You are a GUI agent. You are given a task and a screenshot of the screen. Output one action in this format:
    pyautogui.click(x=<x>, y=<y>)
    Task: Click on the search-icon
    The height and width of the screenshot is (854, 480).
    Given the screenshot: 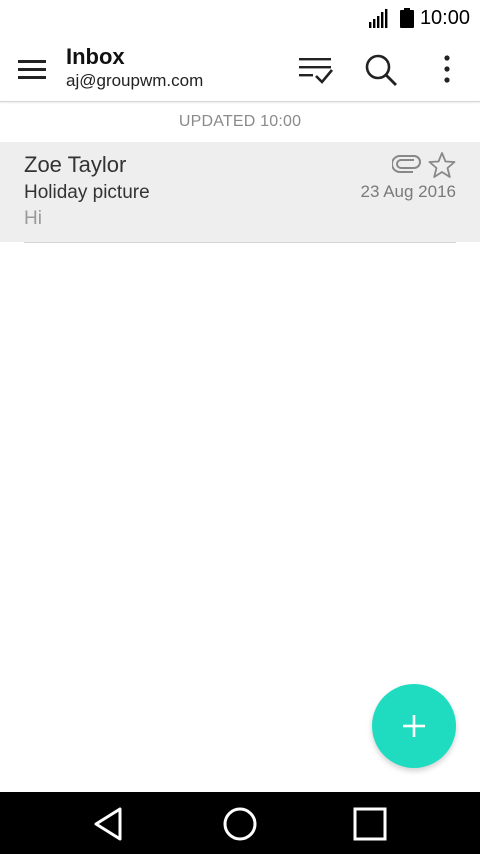 What is the action you would take?
    pyautogui.click(x=381, y=70)
    